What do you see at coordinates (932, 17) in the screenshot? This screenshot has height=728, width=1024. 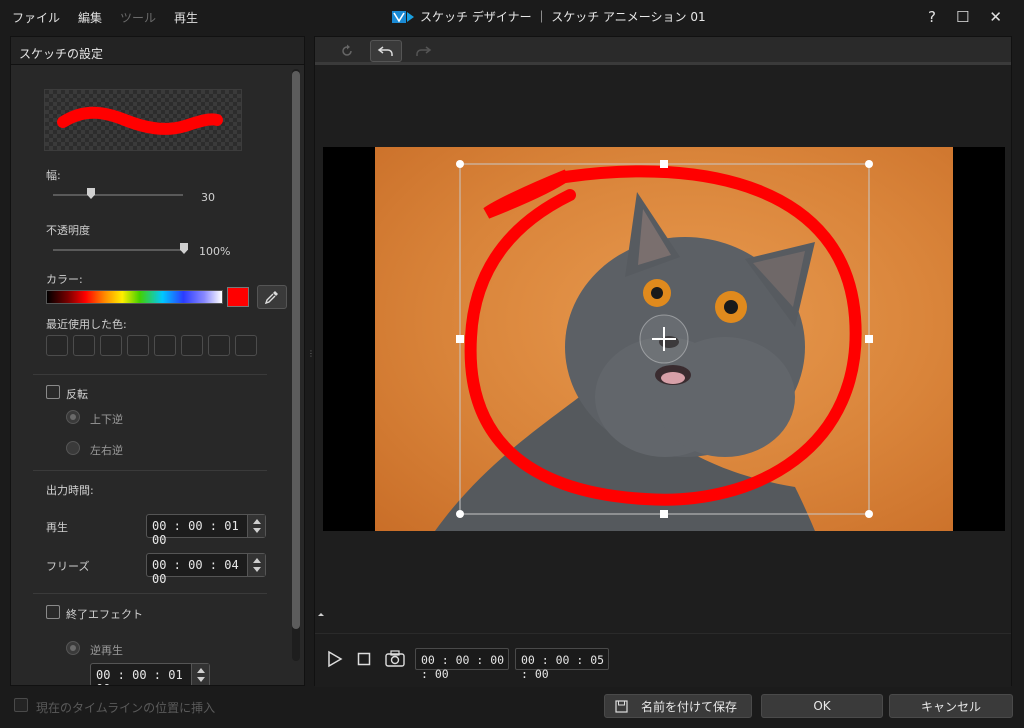 I see `help-icon: ?` at bounding box center [932, 17].